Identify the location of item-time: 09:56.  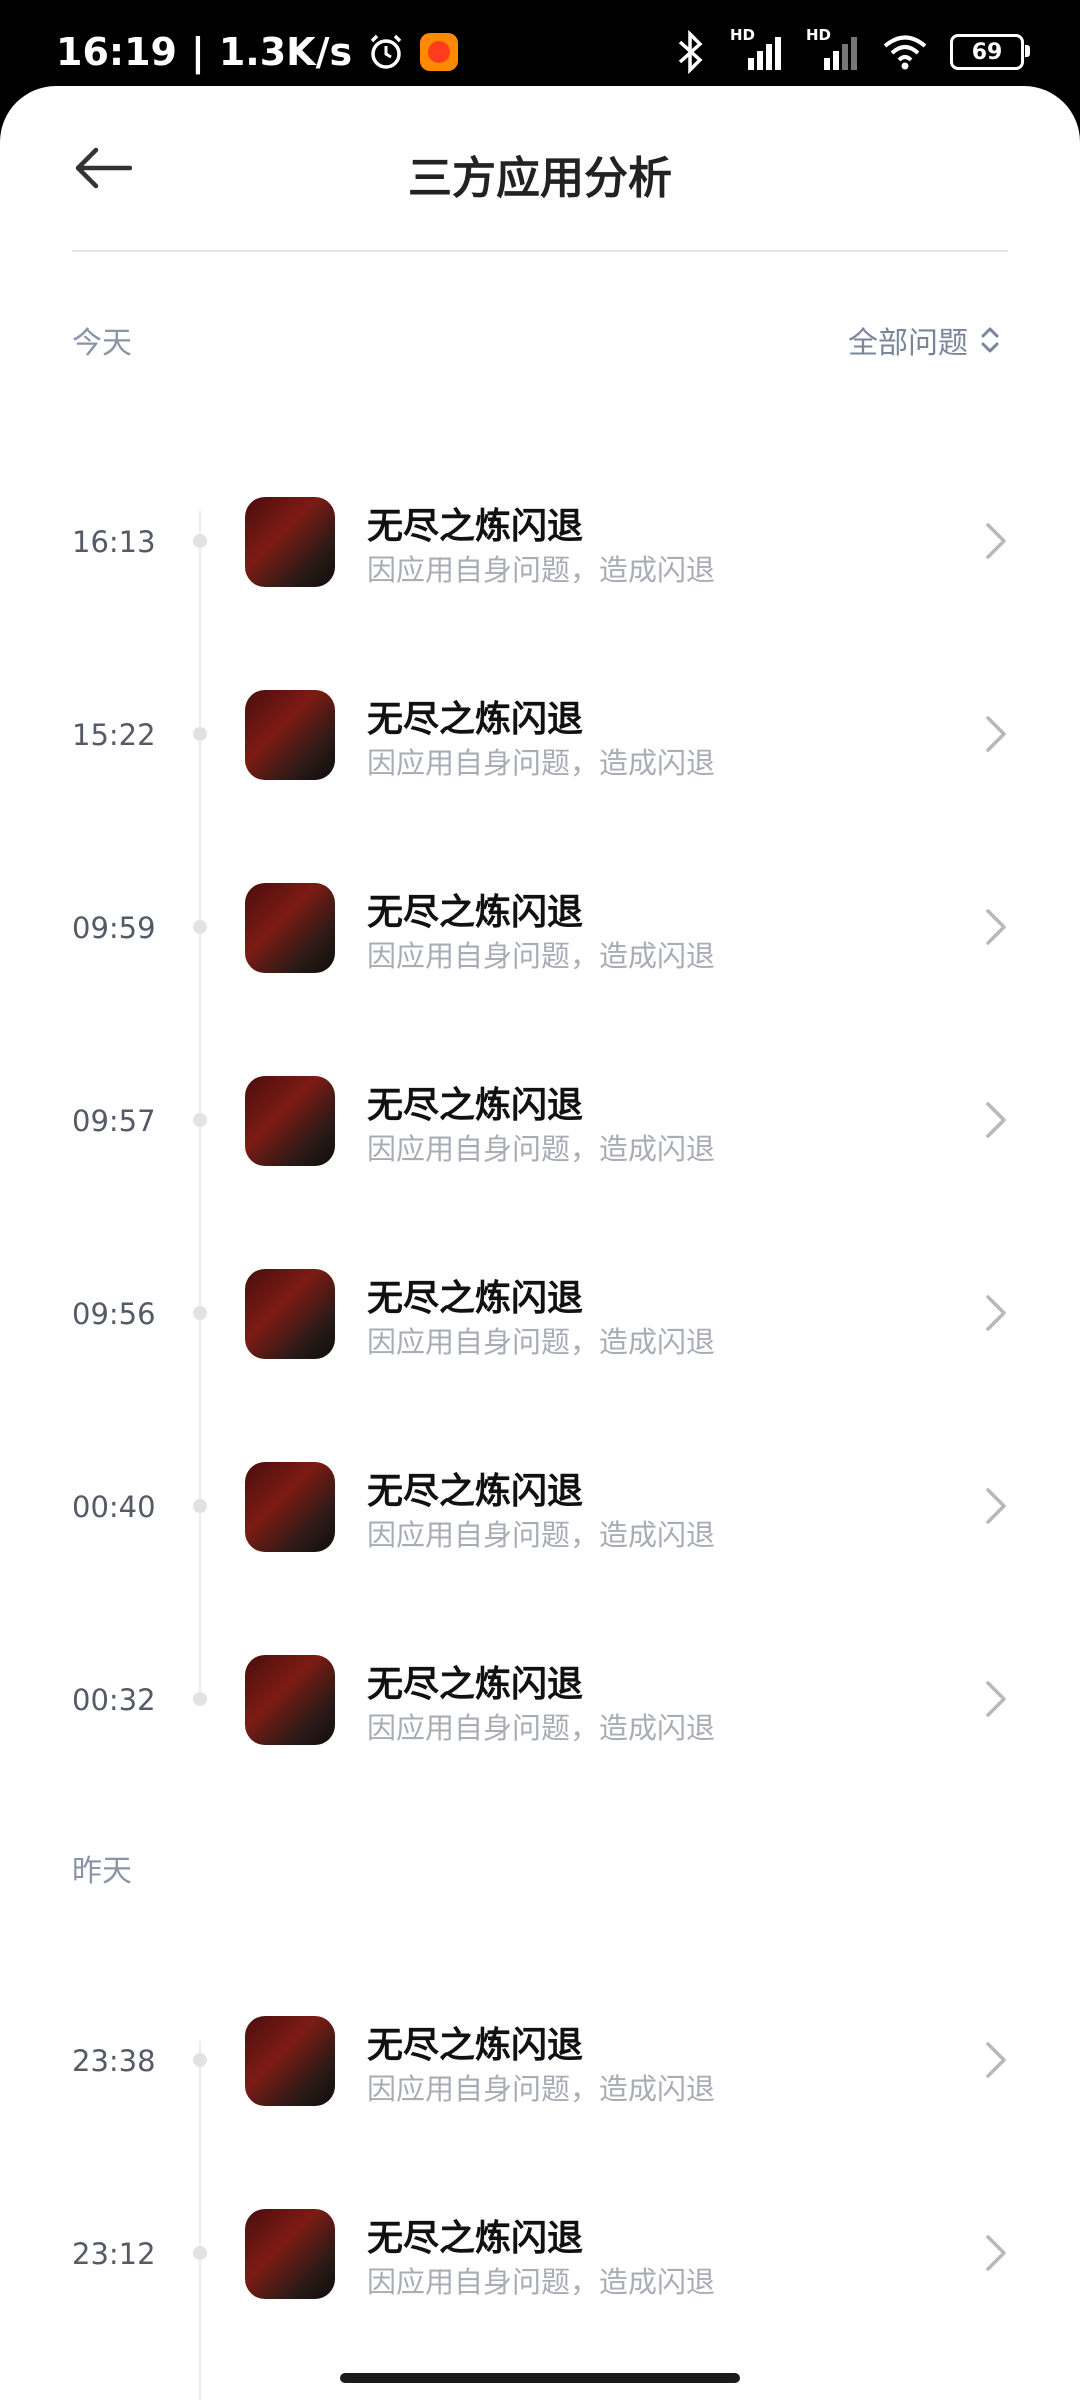
(114, 1314).